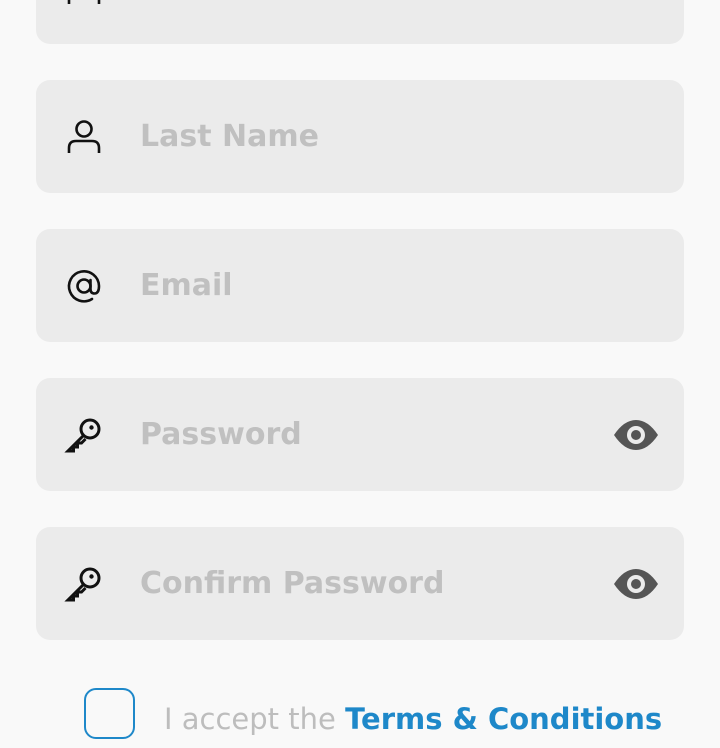 The height and width of the screenshot is (748, 720). I want to click on last-name-field, so click(360, 136).